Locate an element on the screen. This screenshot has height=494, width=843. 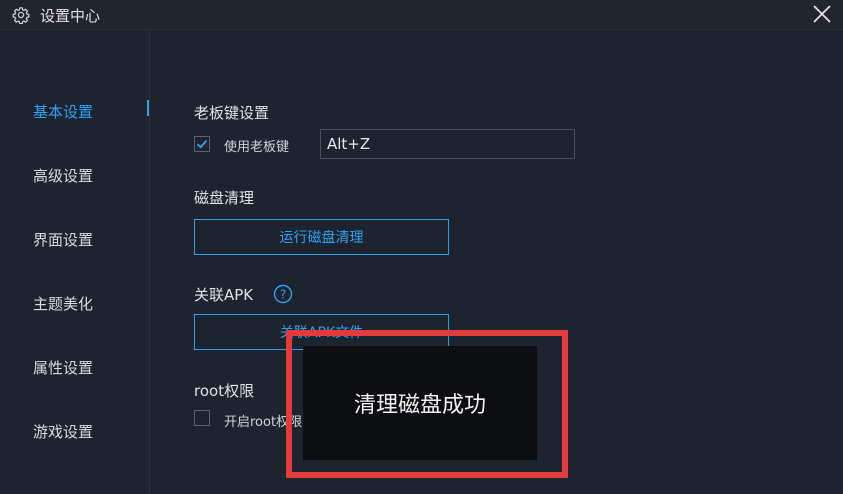
apk-section-title: 关联APK is located at coordinates (224, 295).